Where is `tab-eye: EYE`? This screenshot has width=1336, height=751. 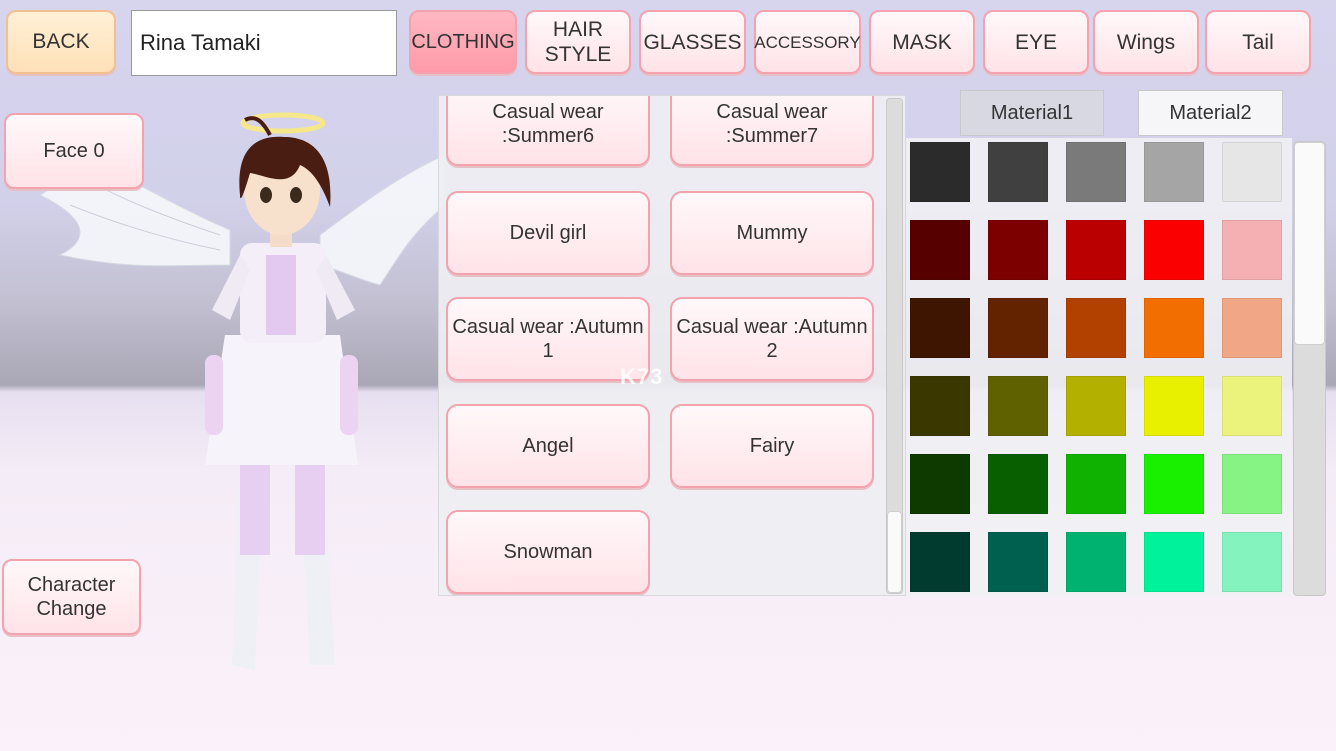
tab-eye: EYE is located at coordinates (1036, 42).